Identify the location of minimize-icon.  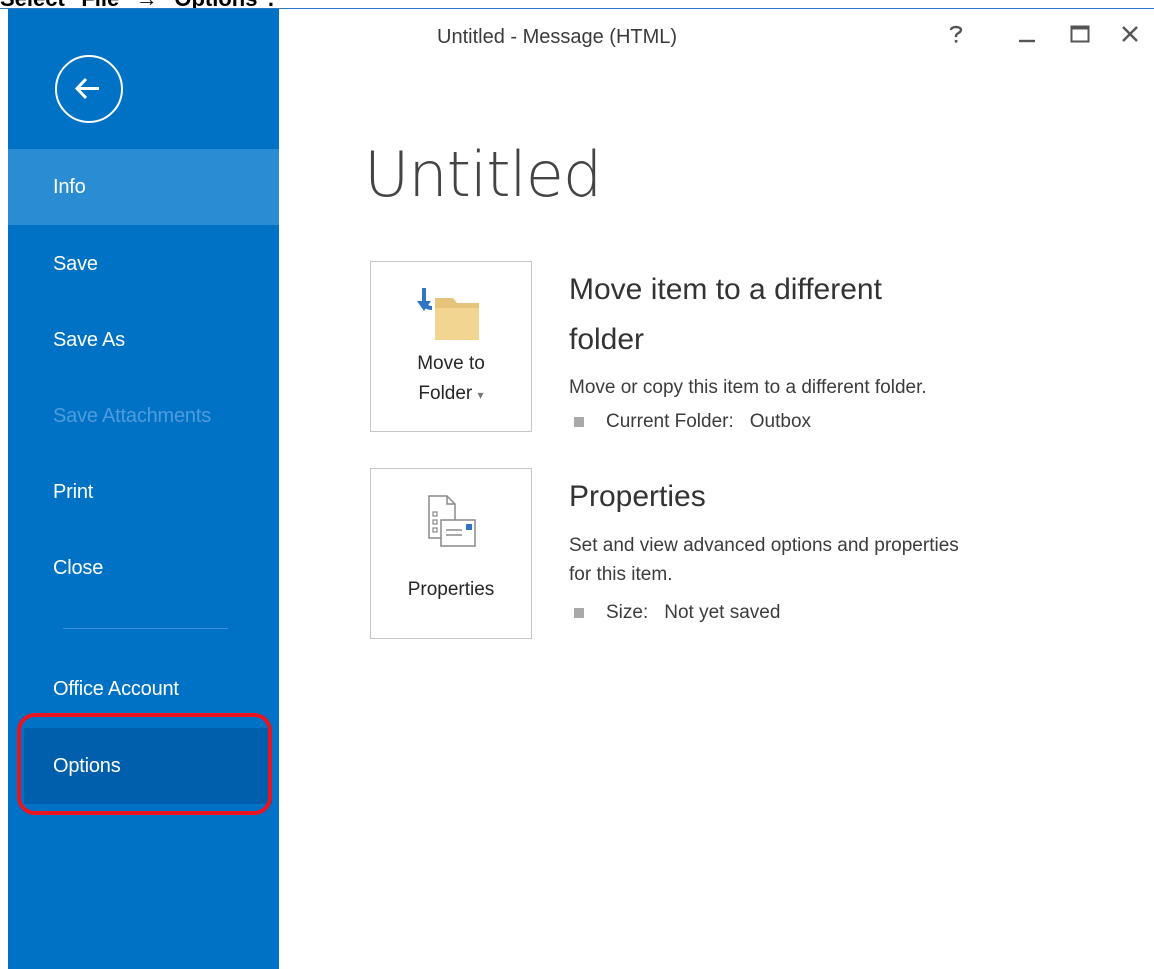
(1027, 41).